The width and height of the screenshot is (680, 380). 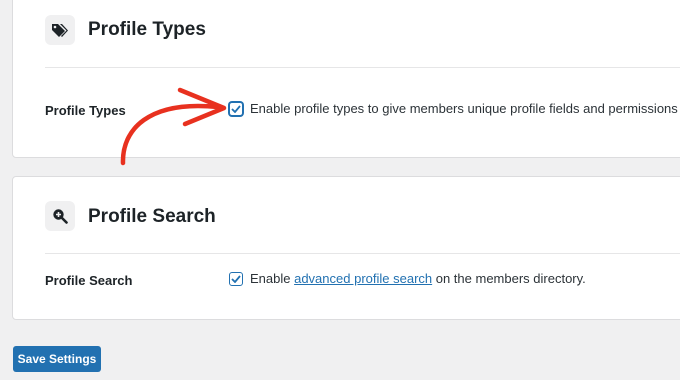 I want to click on profile-types-title: Profile Types, so click(x=147, y=29).